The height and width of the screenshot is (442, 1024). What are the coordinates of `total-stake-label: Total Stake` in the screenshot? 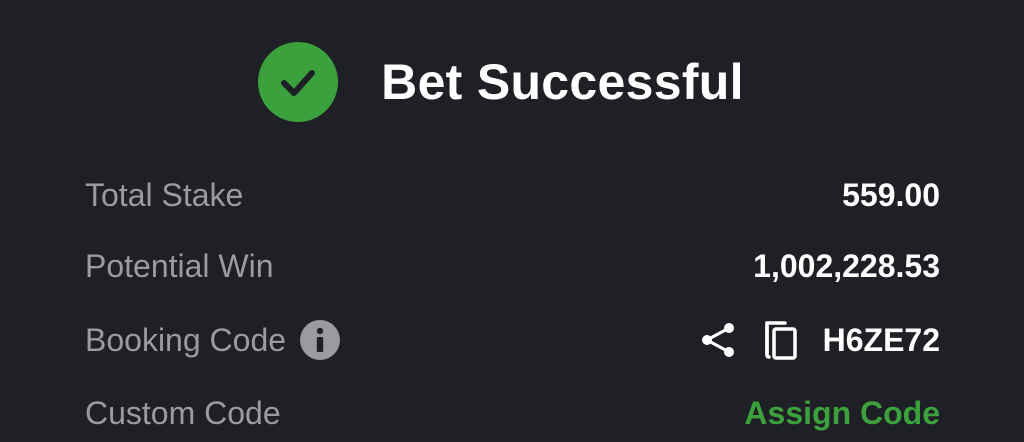 It's located at (164, 194).